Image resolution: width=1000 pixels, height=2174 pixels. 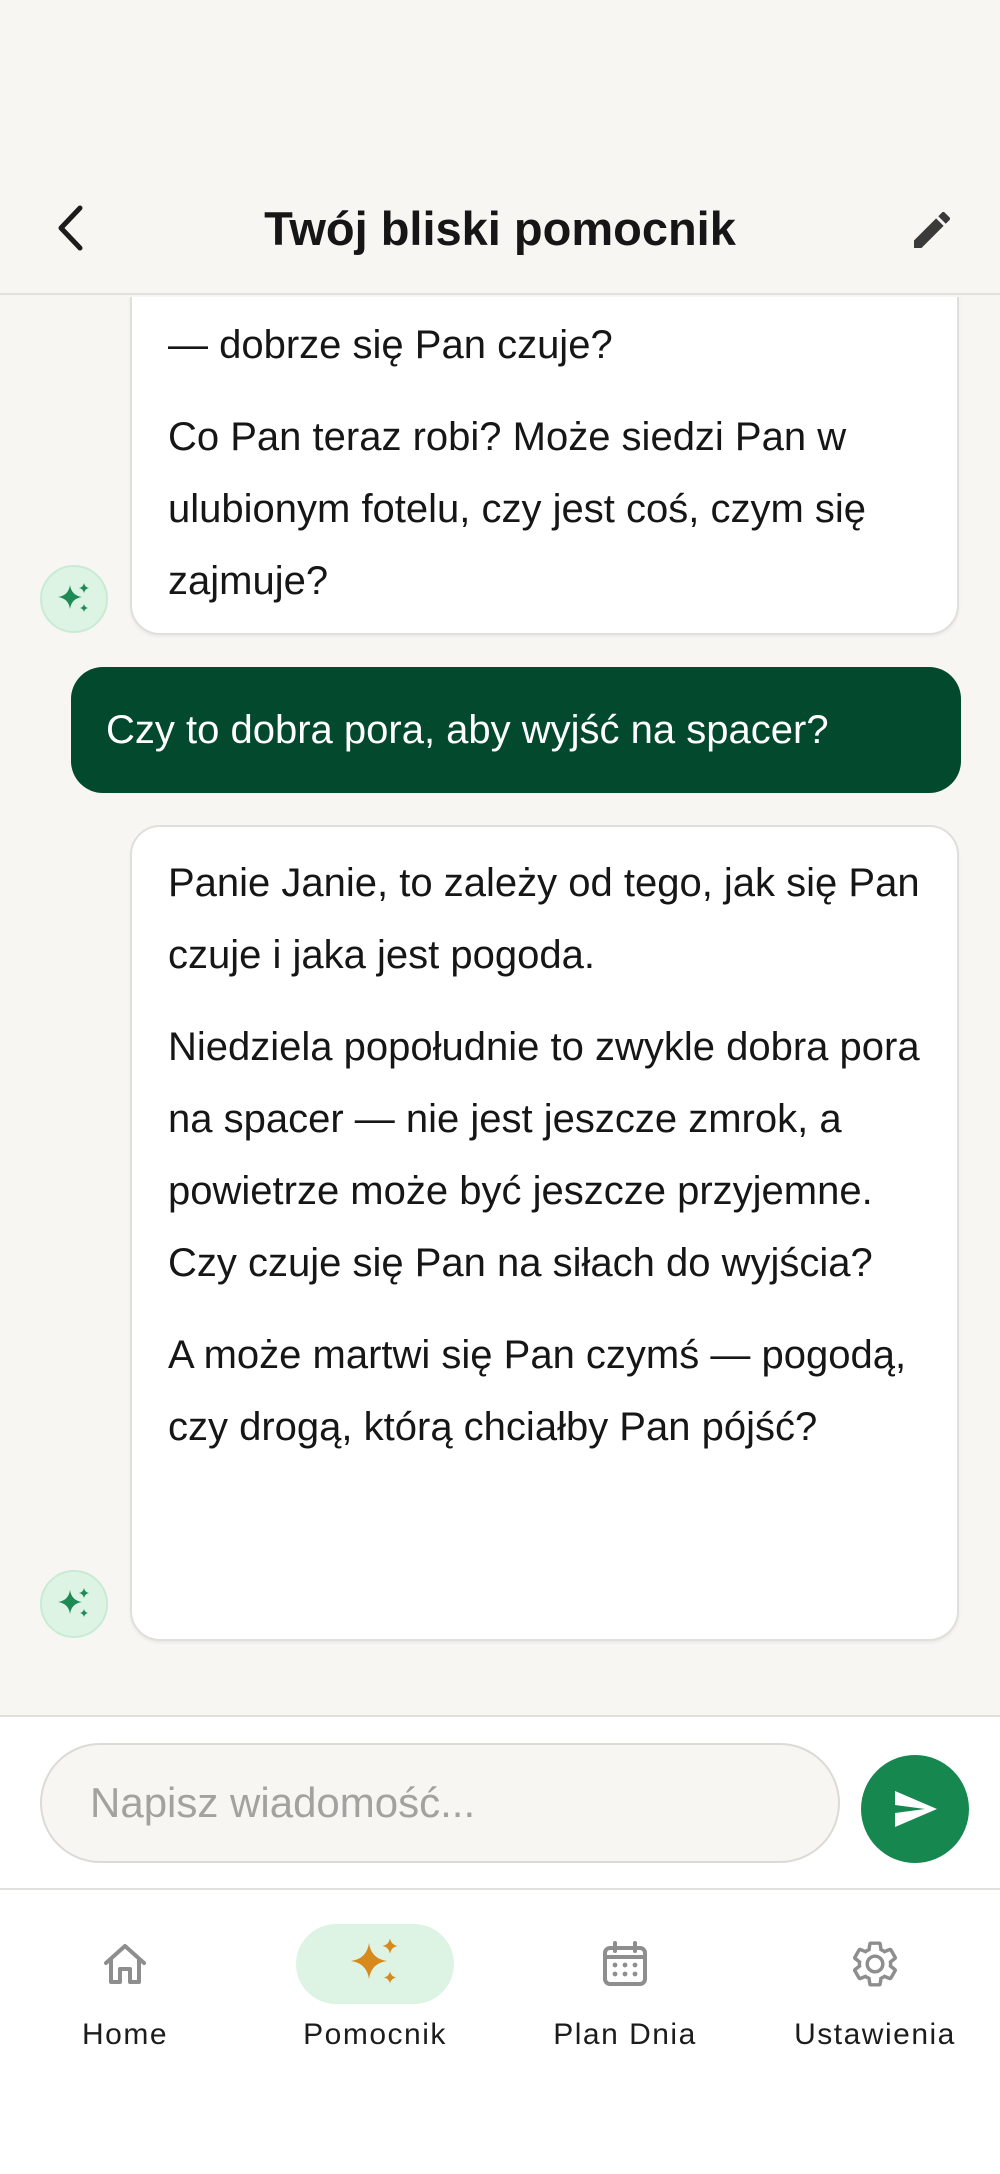 I want to click on nav-item-home: Home, so click(x=125, y=1994).